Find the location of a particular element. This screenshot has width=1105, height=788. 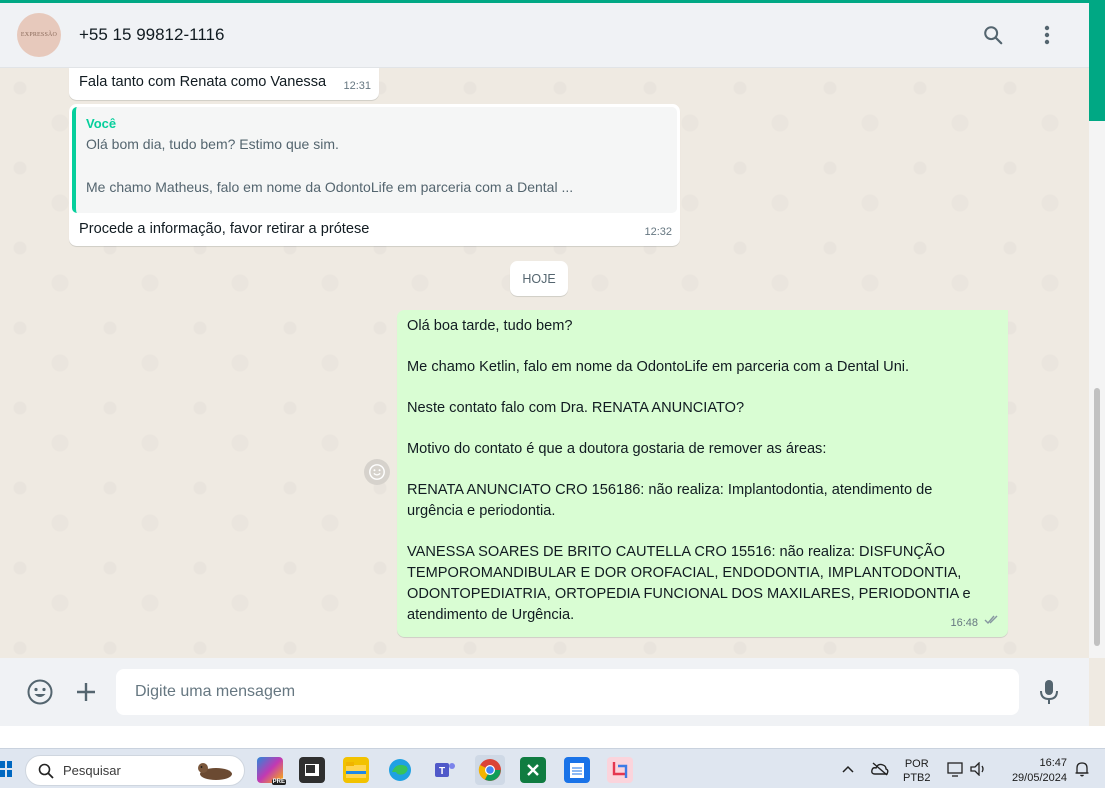

lang-code: POR is located at coordinates (916, 764).